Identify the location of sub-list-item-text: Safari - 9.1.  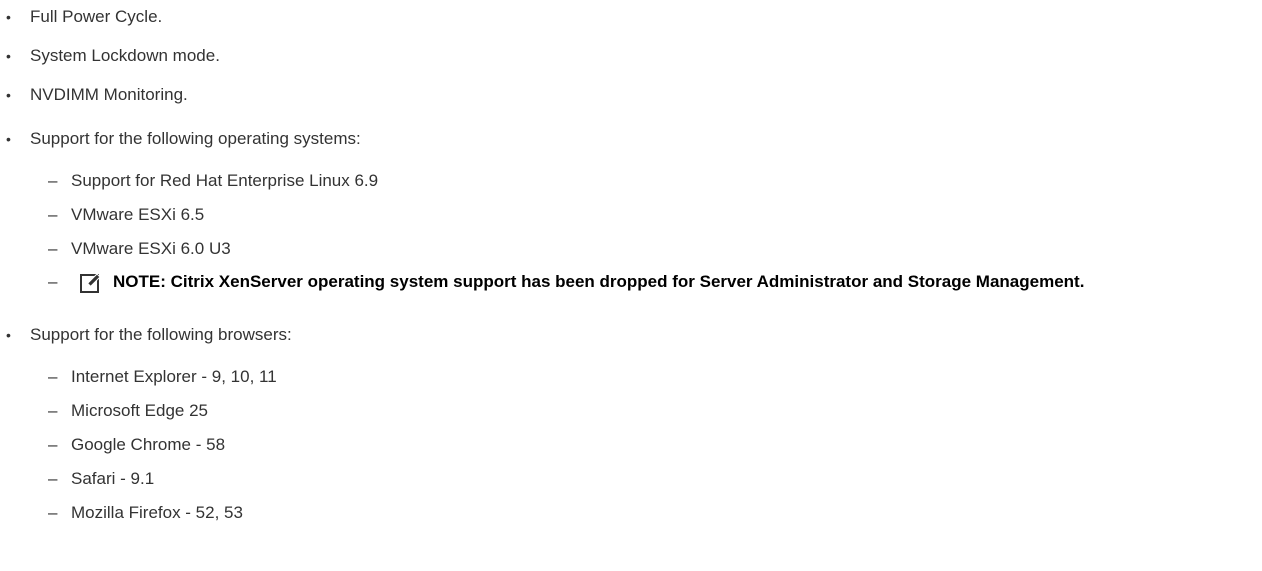
(113, 478).